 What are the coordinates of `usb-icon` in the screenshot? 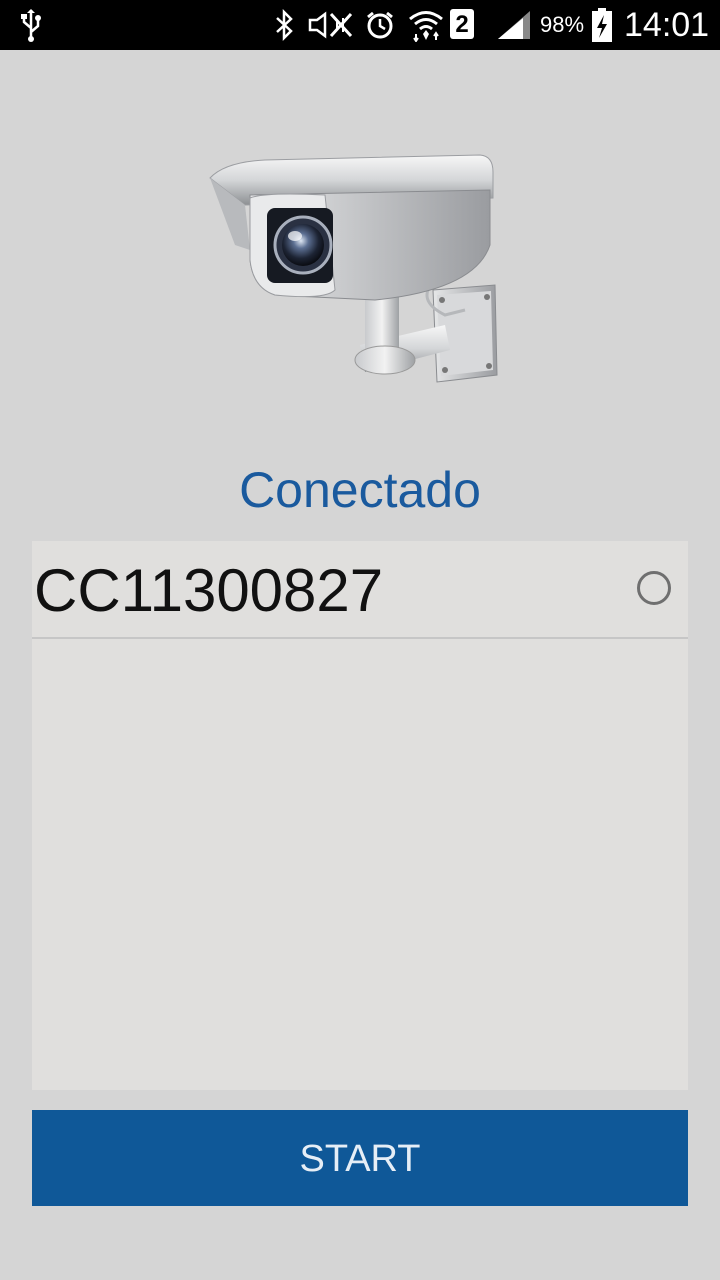 It's located at (31, 25).